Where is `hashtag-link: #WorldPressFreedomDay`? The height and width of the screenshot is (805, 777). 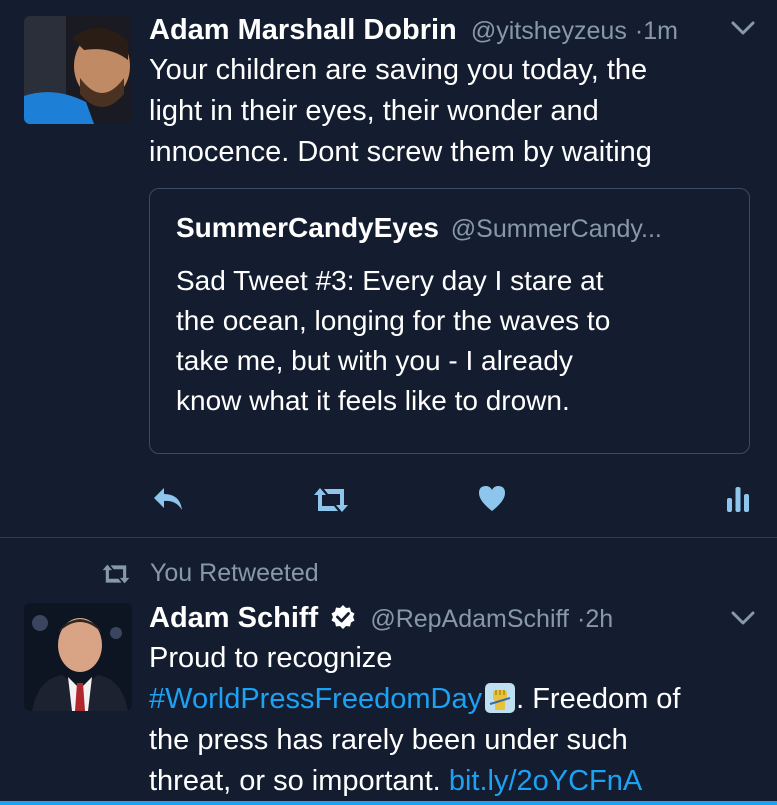
hashtag-link: #WorldPressFreedomDay is located at coordinates (315, 699).